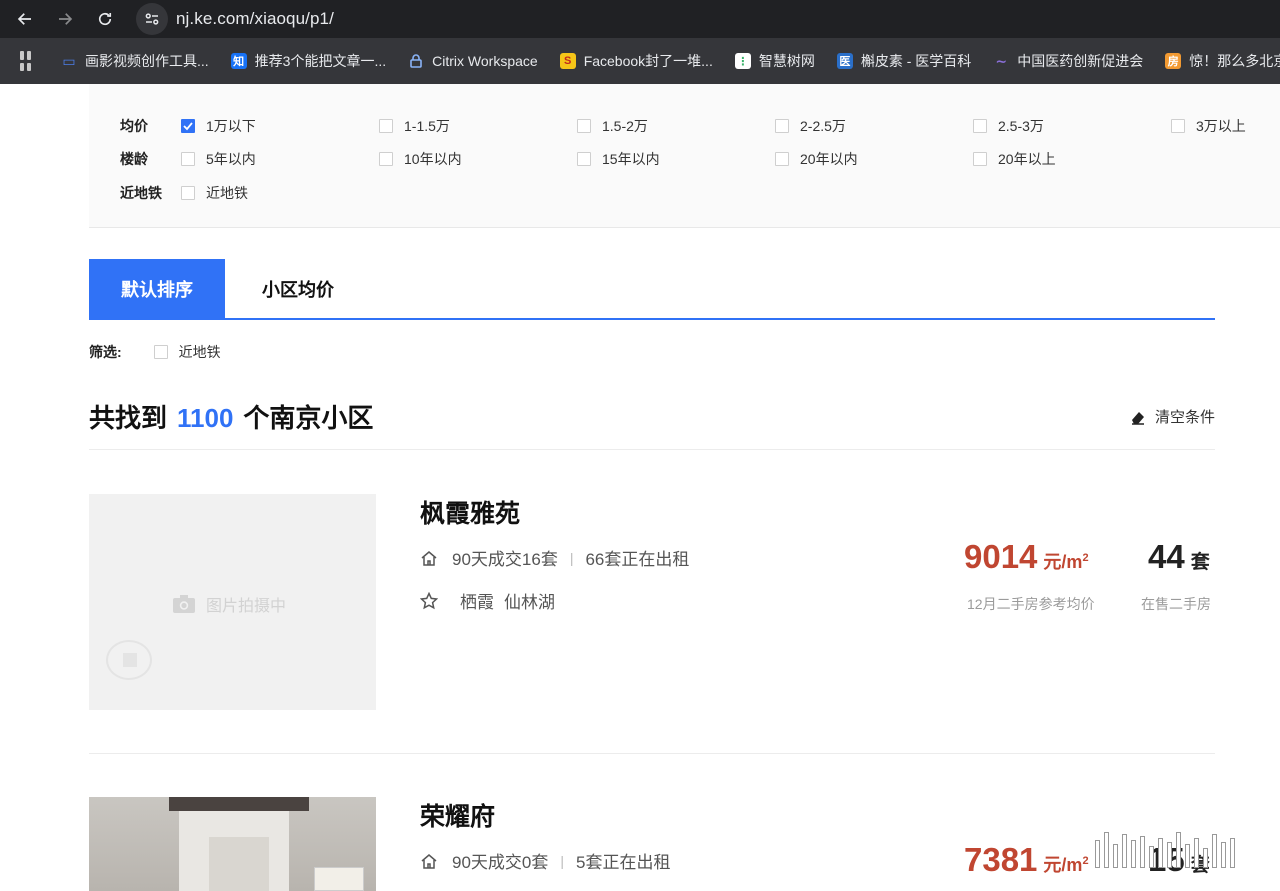  What do you see at coordinates (129, 660) in the screenshot?
I see `vr-tour-icon` at bounding box center [129, 660].